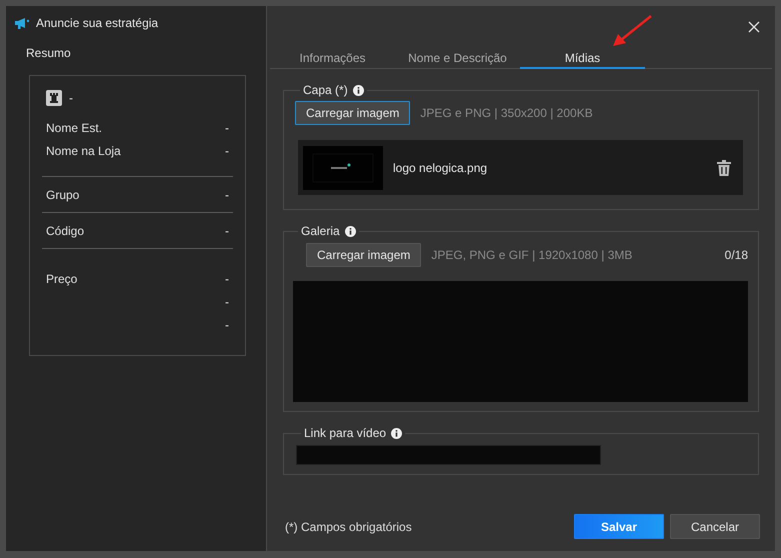 This screenshot has width=781, height=558. Describe the element at coordinates (448, 455) in the screenshot. I see `link-field` at that location.